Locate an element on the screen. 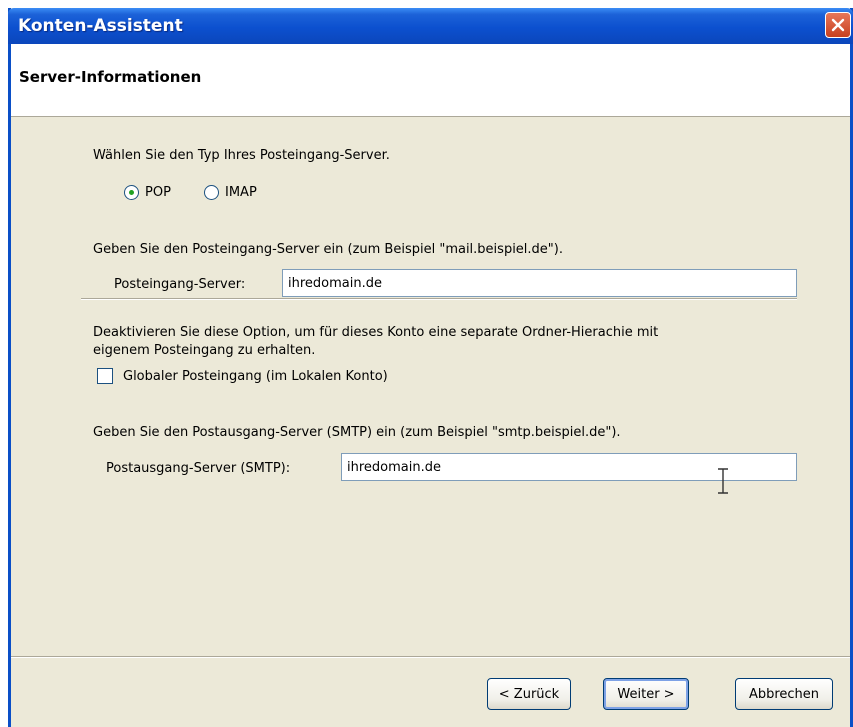 The height and width of the screenshot is (727, 853). radio-pop: POP is located at coordinates (159, 193).